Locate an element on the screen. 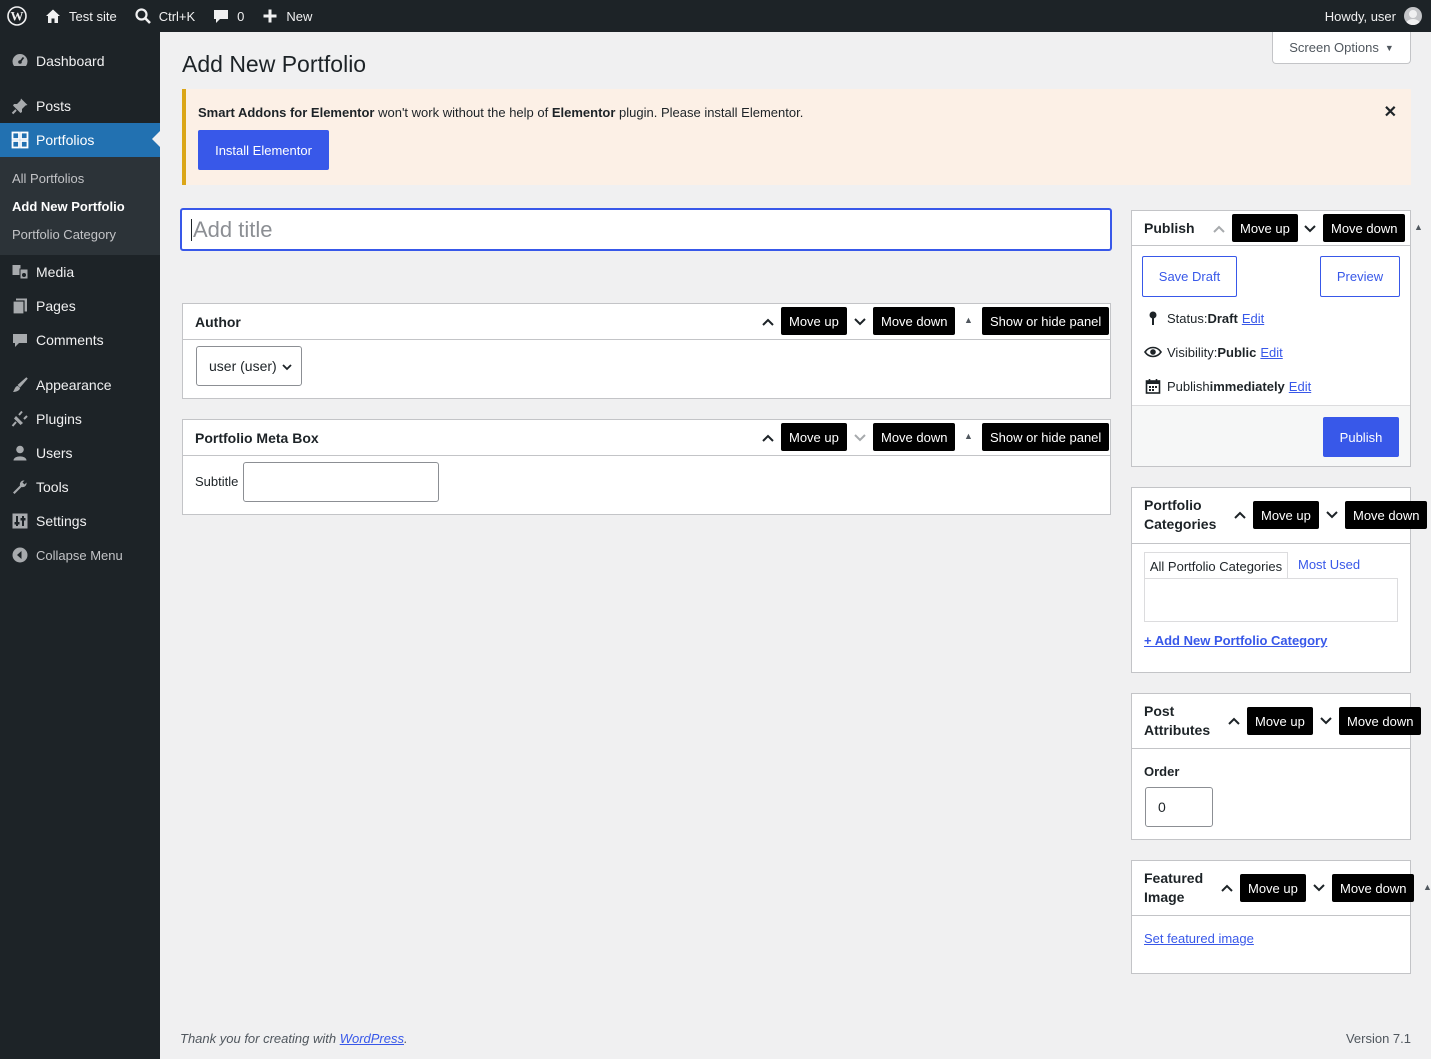 The height and width of the screenshot is (1059, 1431). save-draft-button: Save Draft is located at coordinates (1189, 276).